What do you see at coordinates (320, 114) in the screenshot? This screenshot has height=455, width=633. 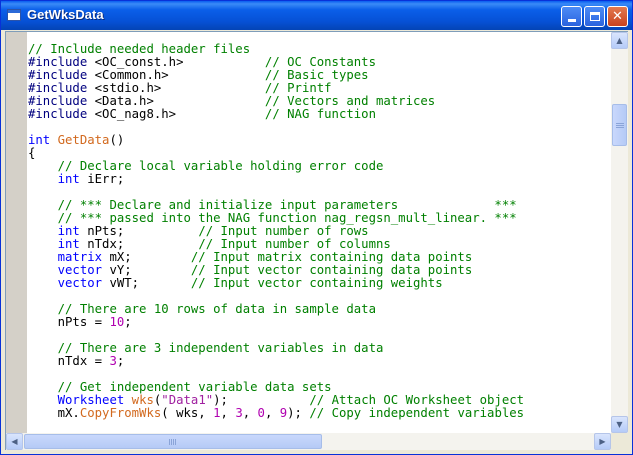 I see `code-token-comment: // NAG function` at bounding box center [320, 114].